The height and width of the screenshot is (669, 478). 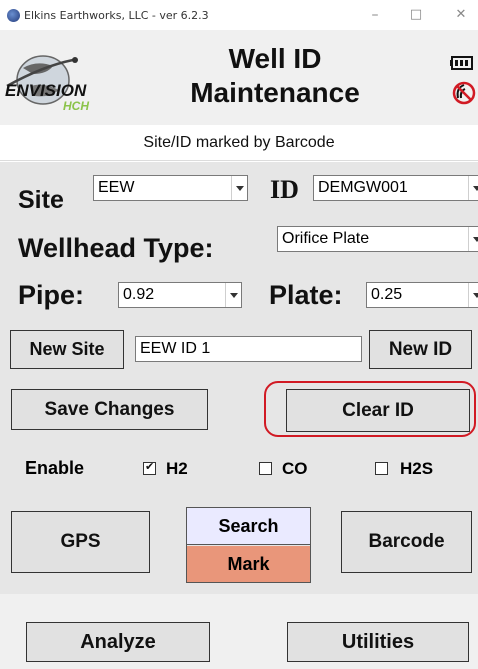 I want to click on co-label: CO, so click(x=295, y=468).